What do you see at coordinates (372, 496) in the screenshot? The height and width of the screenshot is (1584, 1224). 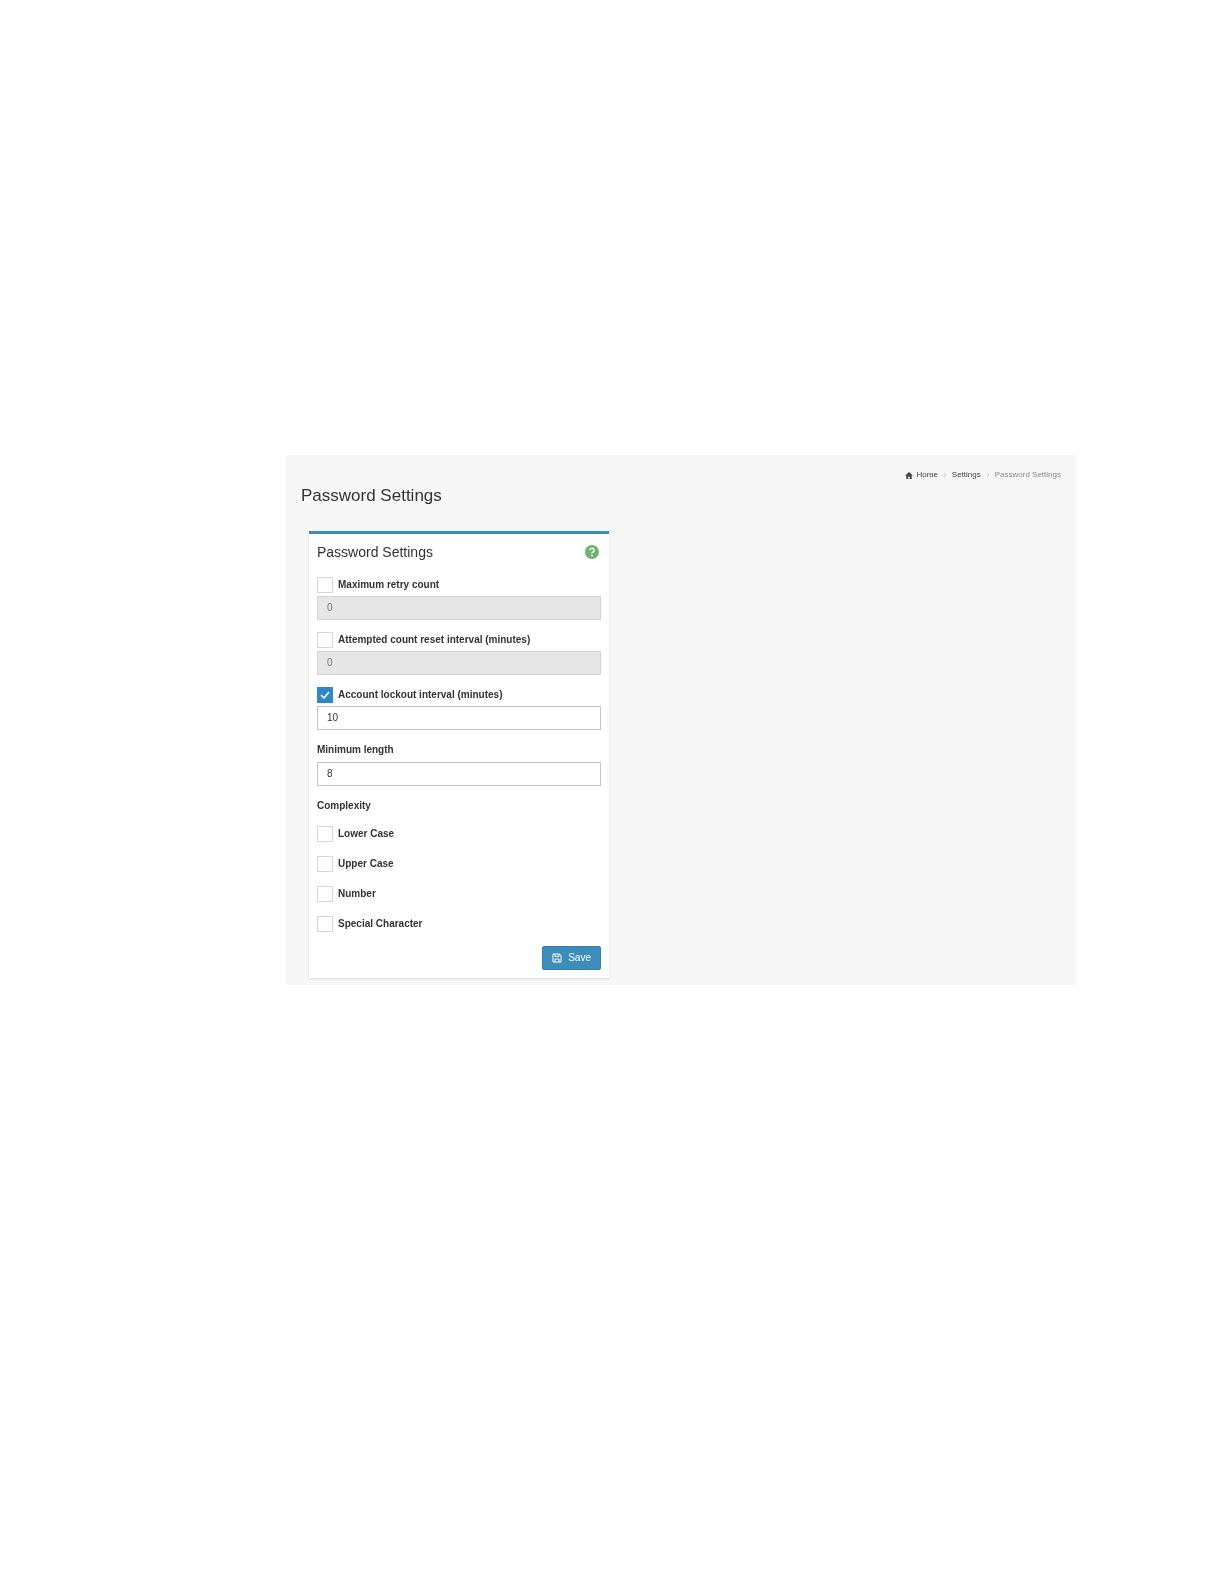 I see `page-title: Password Settings` at bounding box center [372, 496].